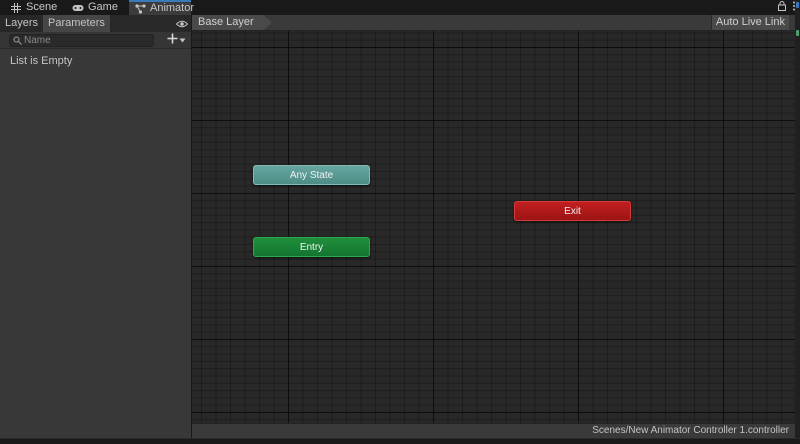 This screenshot has height=444, width=800. I want to click on tab-layers: Layers, so click(21, 23).